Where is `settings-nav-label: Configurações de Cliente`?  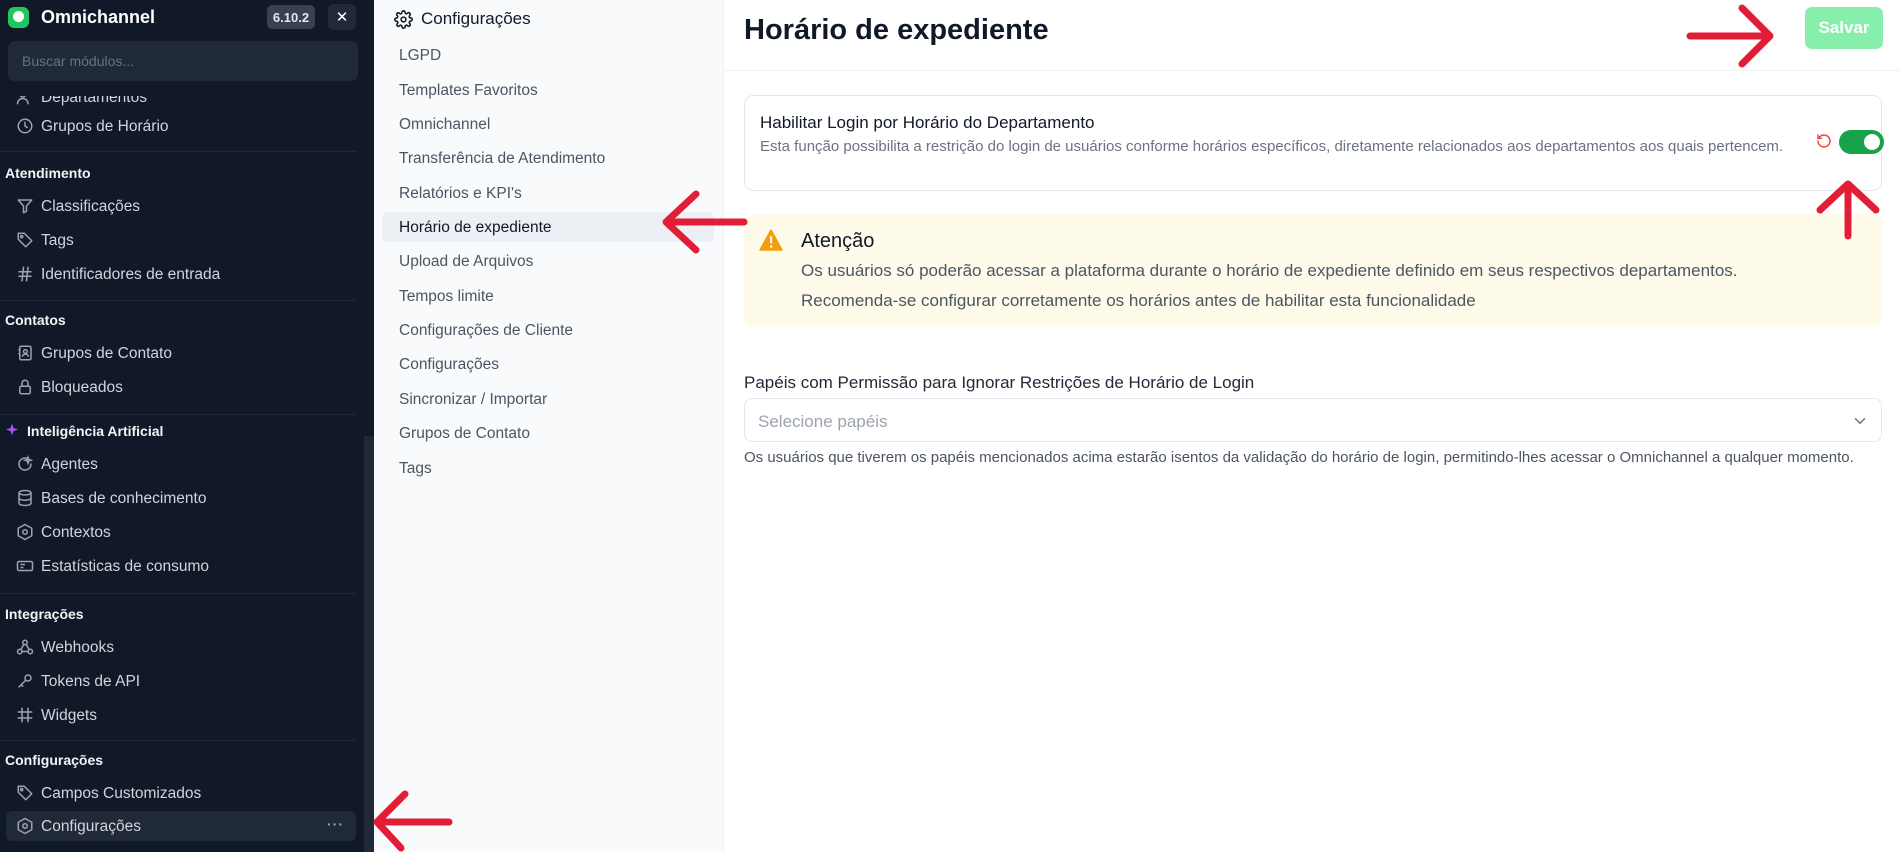
settings-nav-label: Configurações de Cliente is located at coordinates (486, 330).